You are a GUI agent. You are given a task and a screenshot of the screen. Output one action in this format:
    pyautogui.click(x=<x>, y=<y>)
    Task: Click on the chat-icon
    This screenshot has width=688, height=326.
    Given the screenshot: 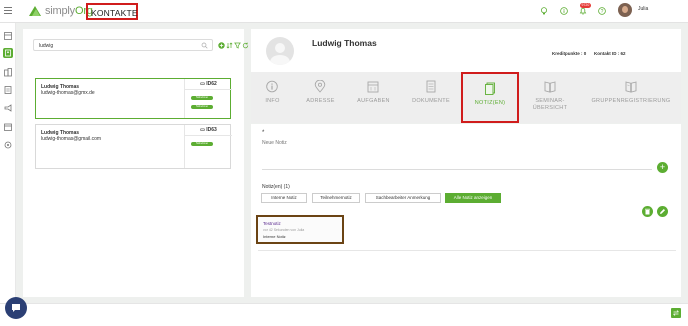 What is the action you would take?
    pyautogui.click(x=16, y=308)
    